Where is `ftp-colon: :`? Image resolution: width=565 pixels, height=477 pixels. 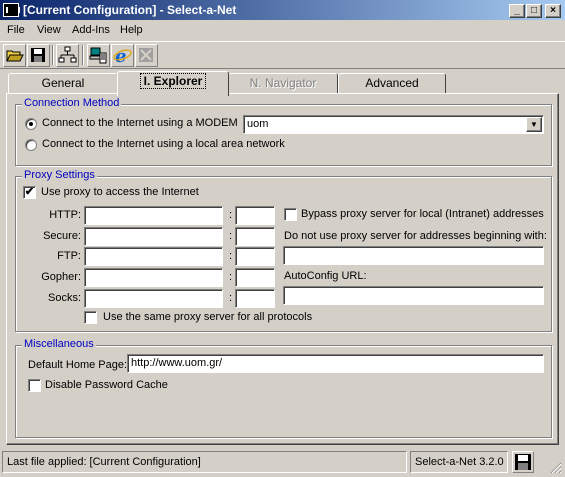 ftp-colon: : is located at coordinates (231, 256).